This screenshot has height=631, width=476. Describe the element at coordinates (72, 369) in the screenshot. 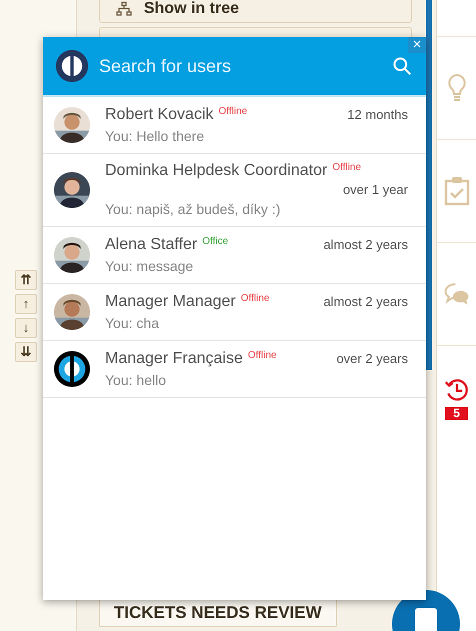

I see `avatar-logo-icon` at that location.